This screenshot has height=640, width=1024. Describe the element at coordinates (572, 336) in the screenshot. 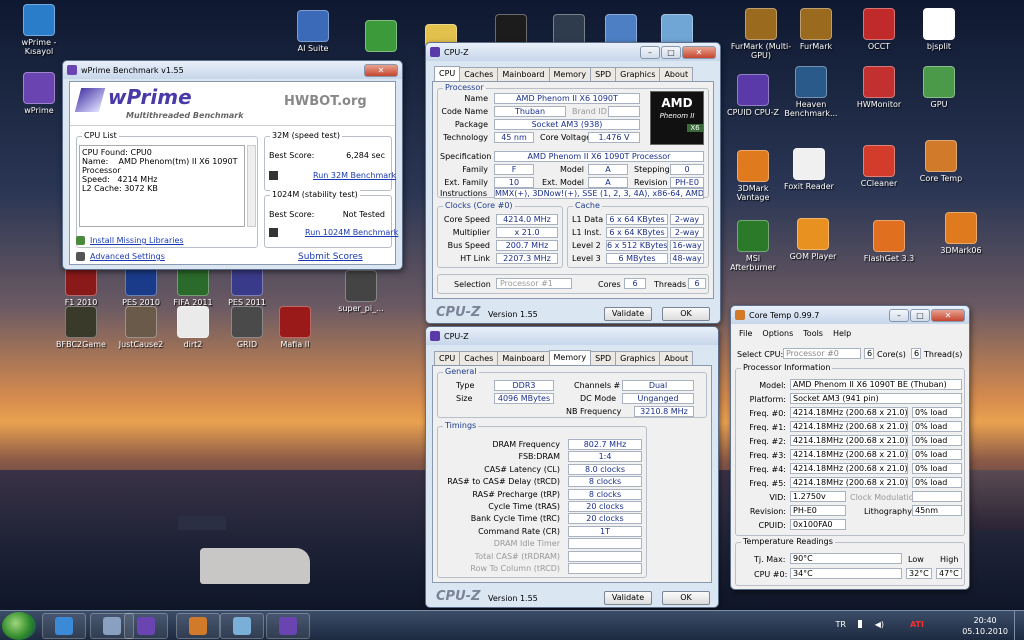

I see `cpuz-memory-titlebar: CPU-Z` at that location.